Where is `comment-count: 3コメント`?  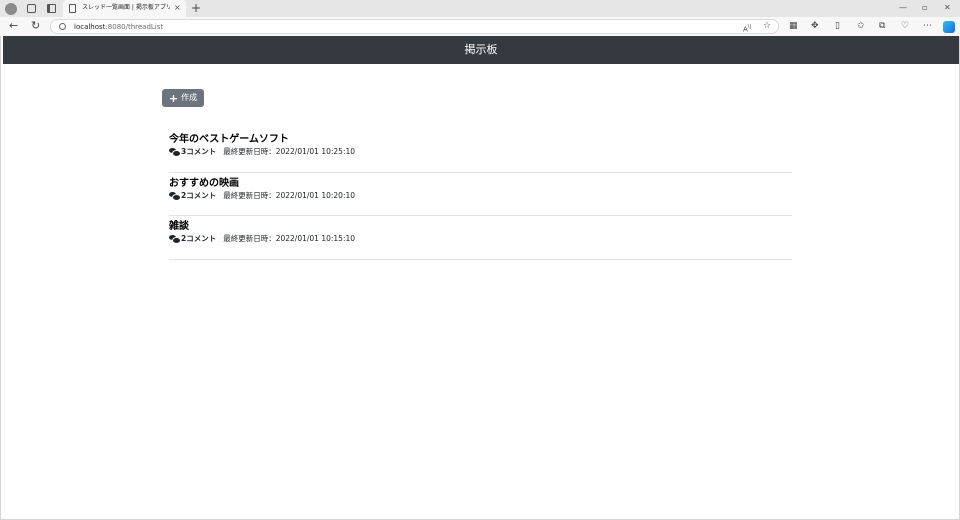 comment-count: 3コメント is located at coordinates (199, 151).